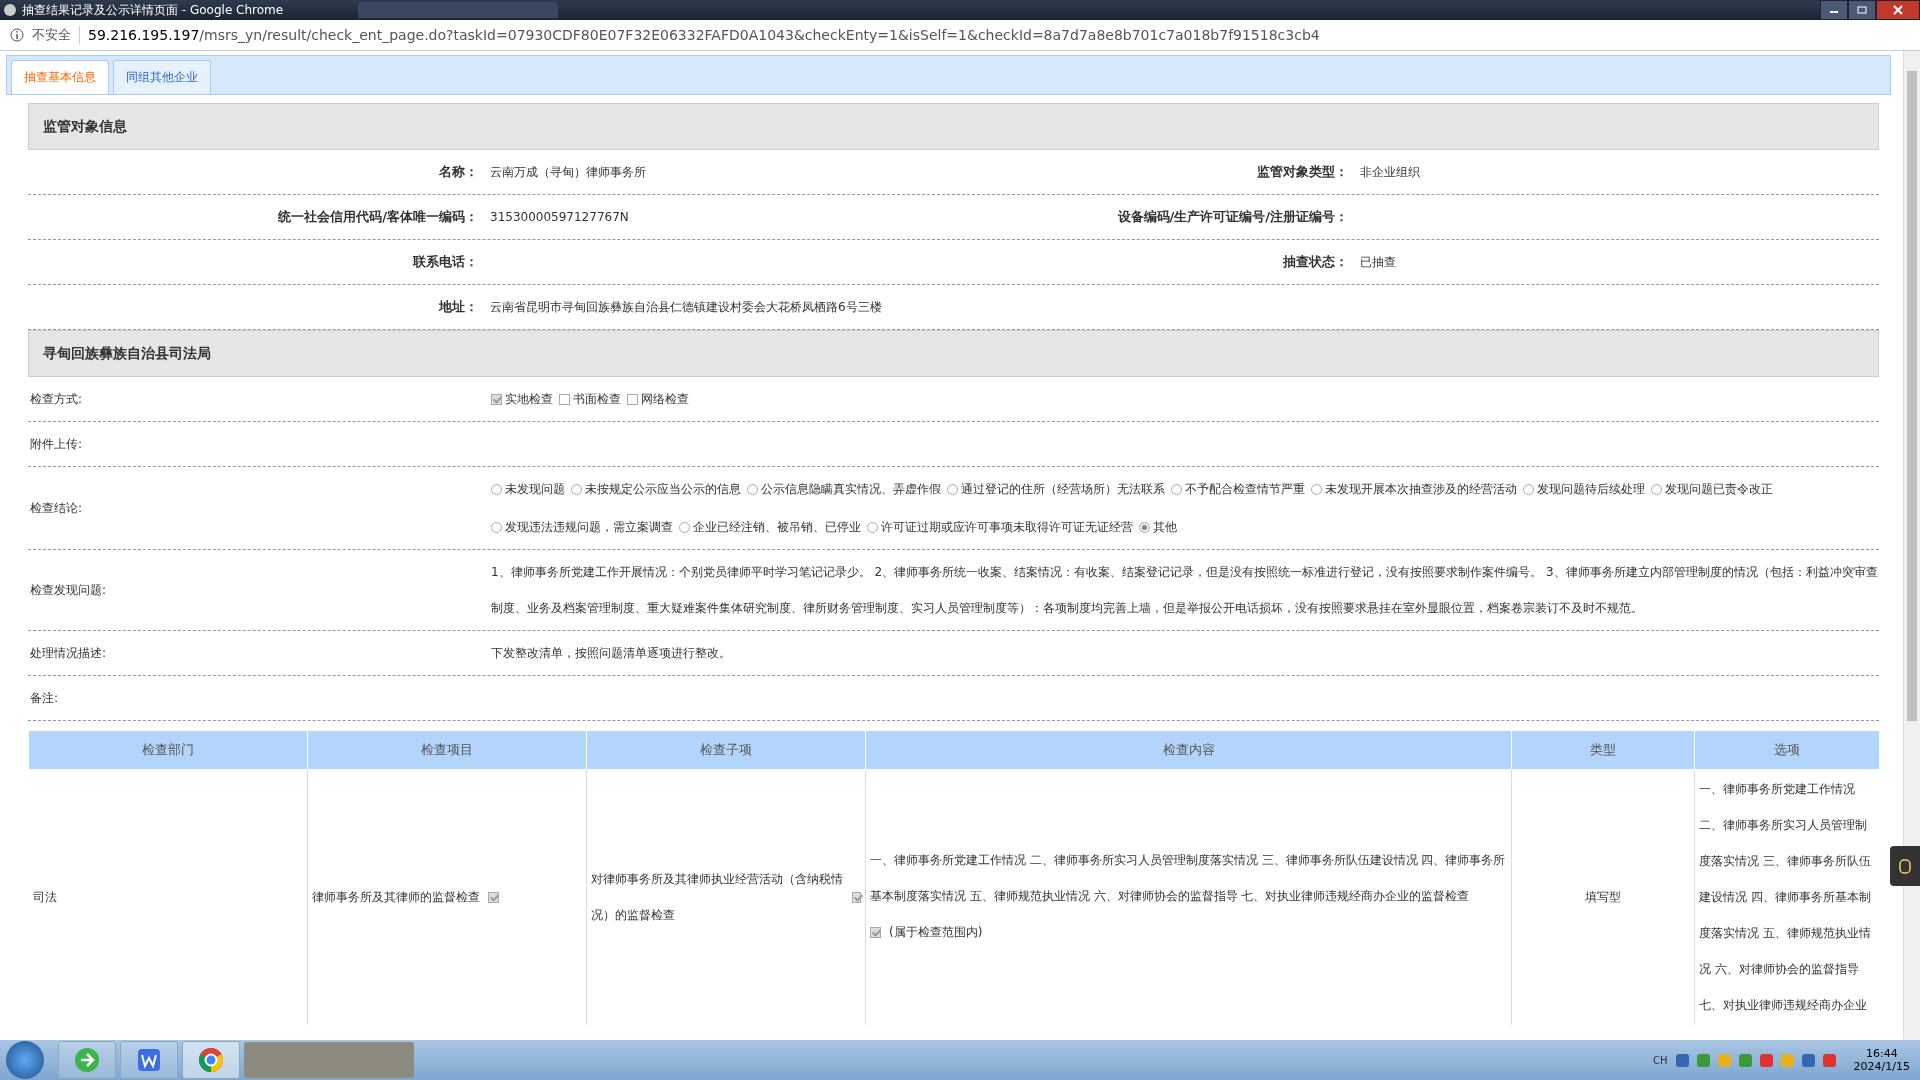  I want to click on field-label: 备注:, so click(44, 698).